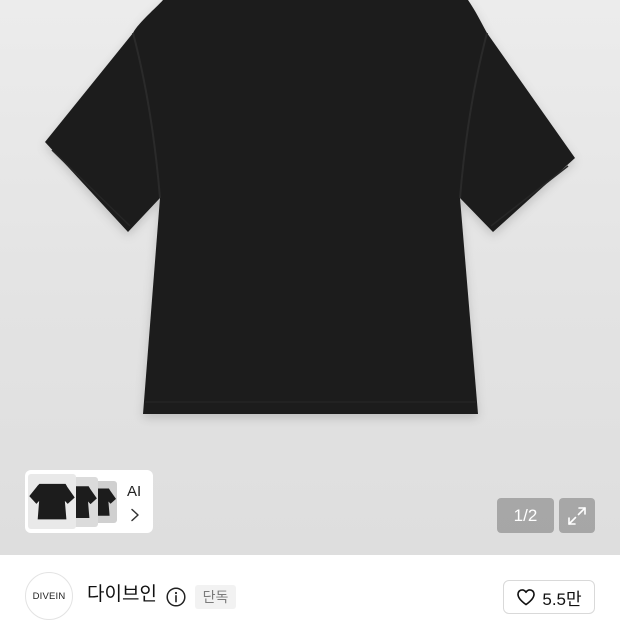 Image resolution: width=620 pixels, height=620 pixels. Describe the element at coordinates (518, 515) in the screenshot. I see `pager-current: 1` at that location.